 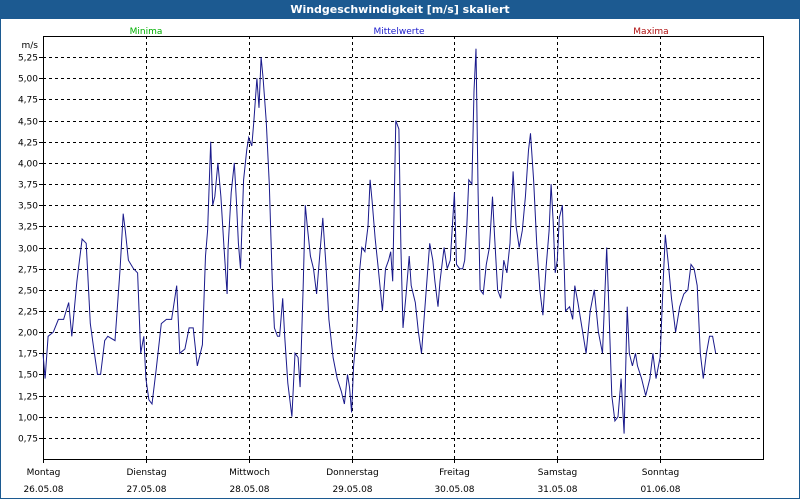 I want to click on y-tick-label: 3,00, so click(x=28, y=250).